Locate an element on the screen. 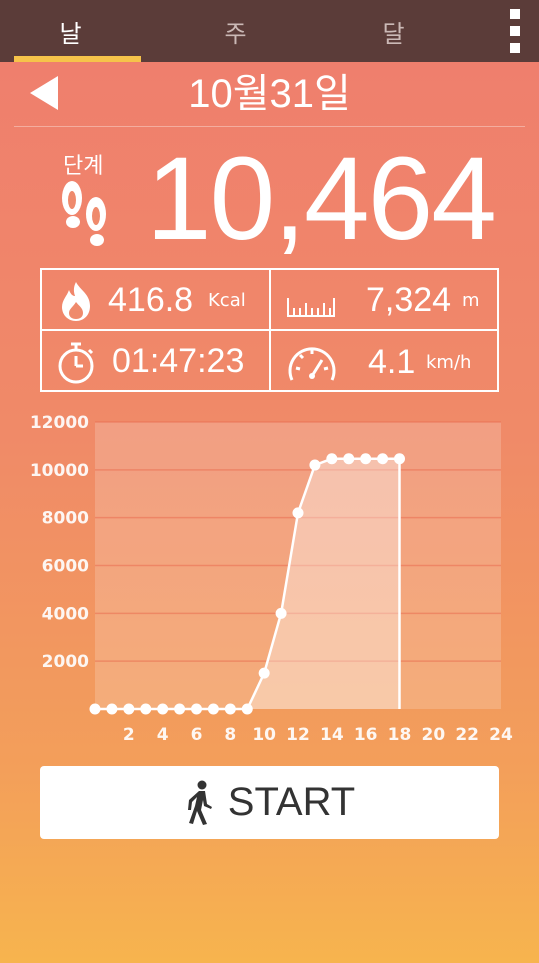 Image resolution: width=539 pixels, height=963 pixels. y-tick-label: 2000 is located at coordinates (65, 662).